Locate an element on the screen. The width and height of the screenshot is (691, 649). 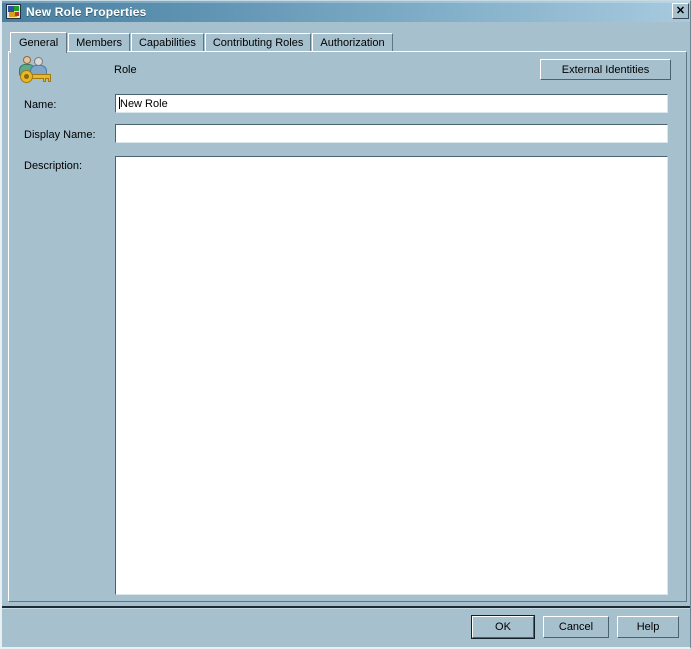
cancel-button: Cancel is located at coordinates (576, 627).